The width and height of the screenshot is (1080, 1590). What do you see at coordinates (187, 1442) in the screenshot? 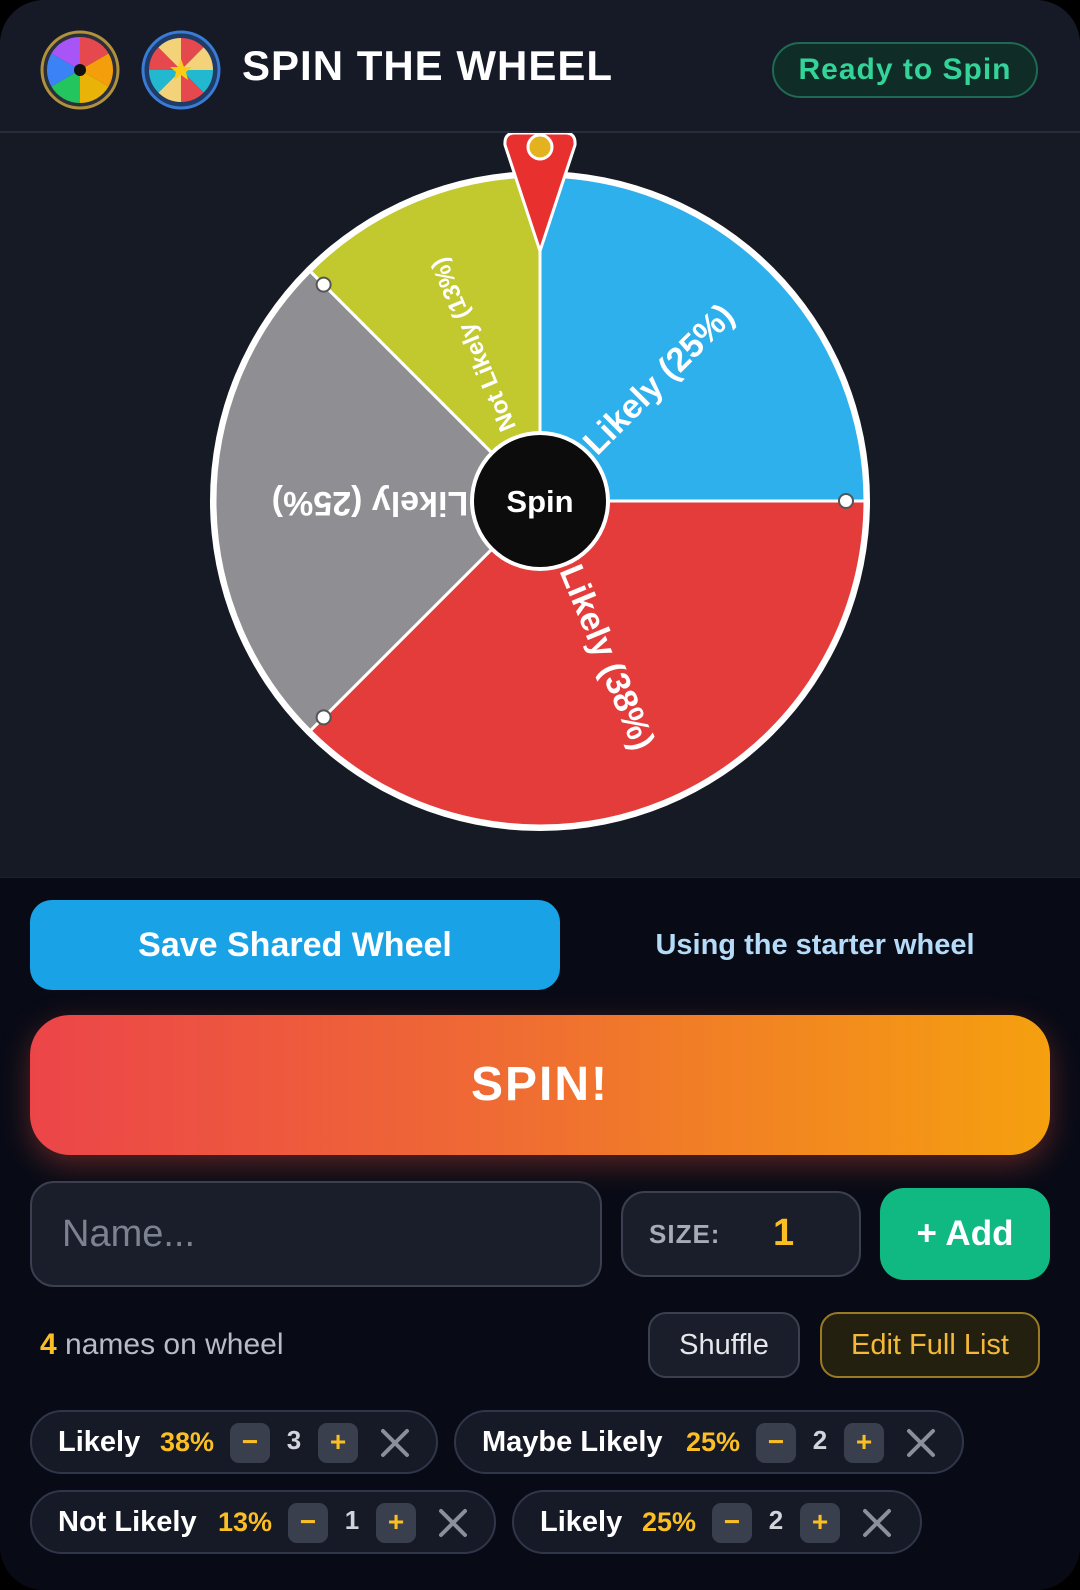
I see `entry-percent: 38%` at bounding box center [187, 1442].